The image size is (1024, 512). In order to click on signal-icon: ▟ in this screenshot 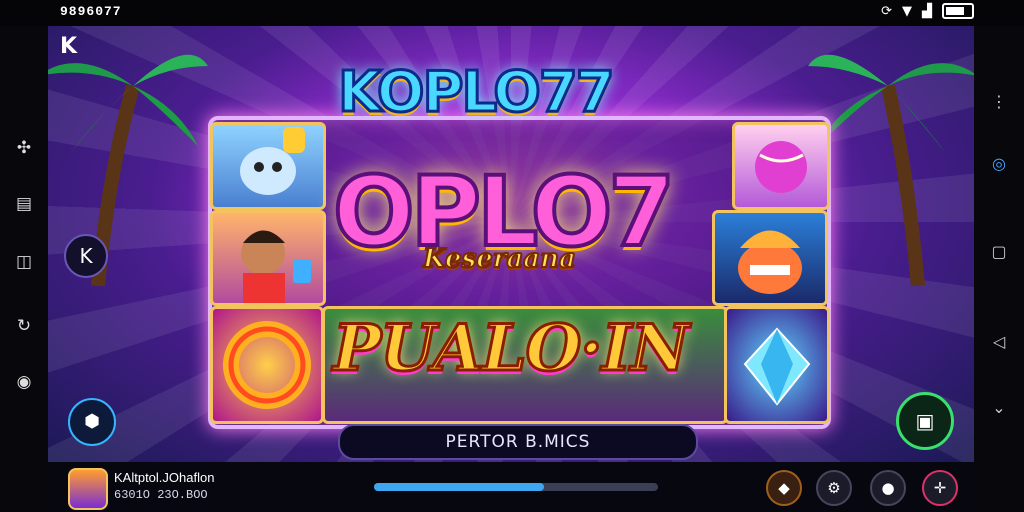, I will do `click(927, 11)`.